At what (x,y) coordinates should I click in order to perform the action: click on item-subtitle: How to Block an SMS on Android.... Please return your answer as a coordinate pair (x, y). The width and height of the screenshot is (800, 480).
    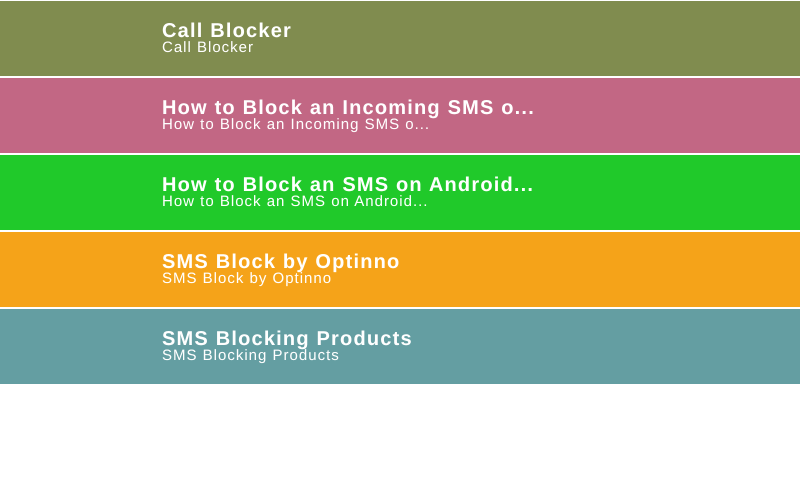
    Looking at the image, I should click on (296, 201).